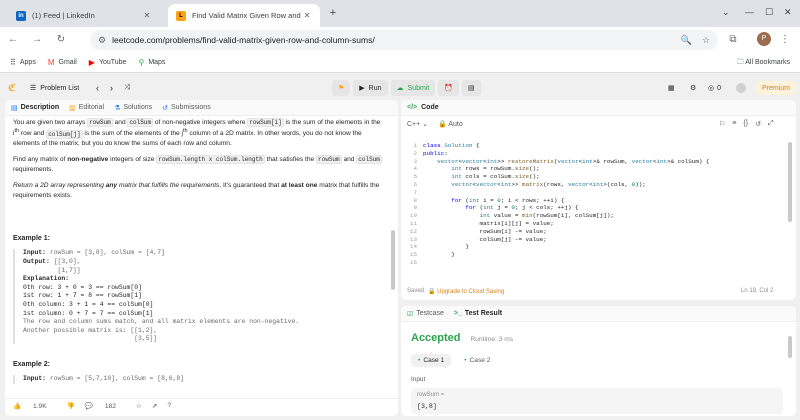 This screenshot has height=420, width=800. I want to click on like-button: 👍 1.9K, so click(35, 406).